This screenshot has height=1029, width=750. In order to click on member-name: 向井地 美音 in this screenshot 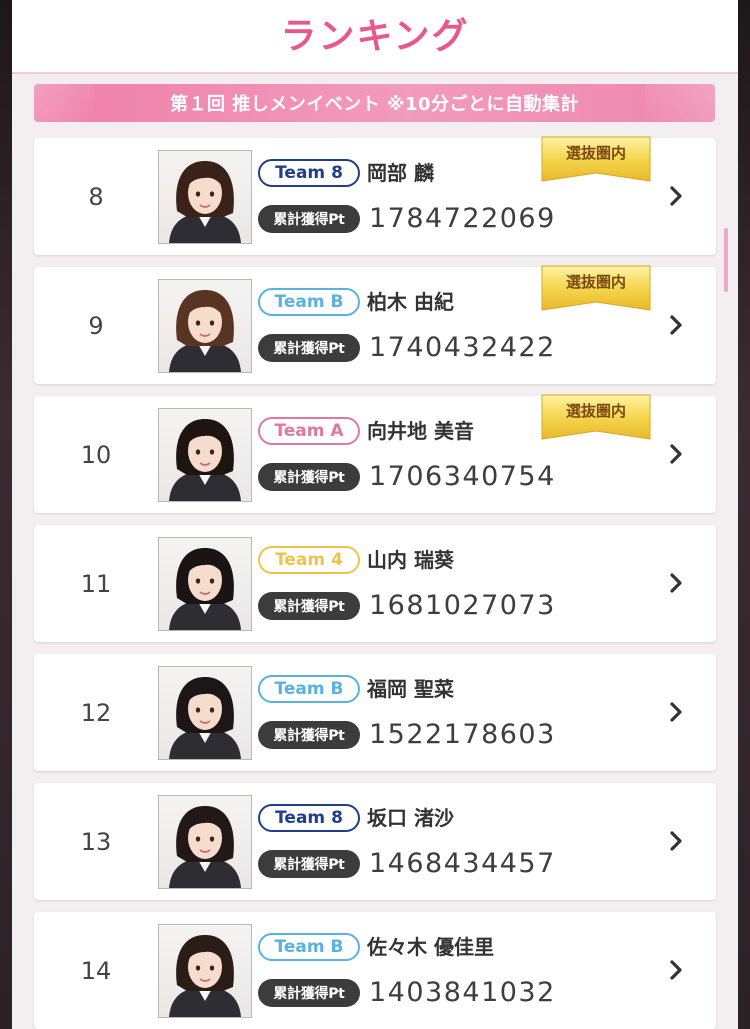, I will do `click(420, 431)`.